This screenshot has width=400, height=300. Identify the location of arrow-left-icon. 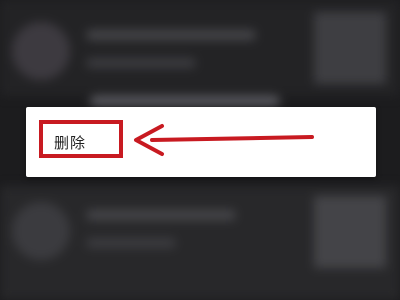
(224, 140).